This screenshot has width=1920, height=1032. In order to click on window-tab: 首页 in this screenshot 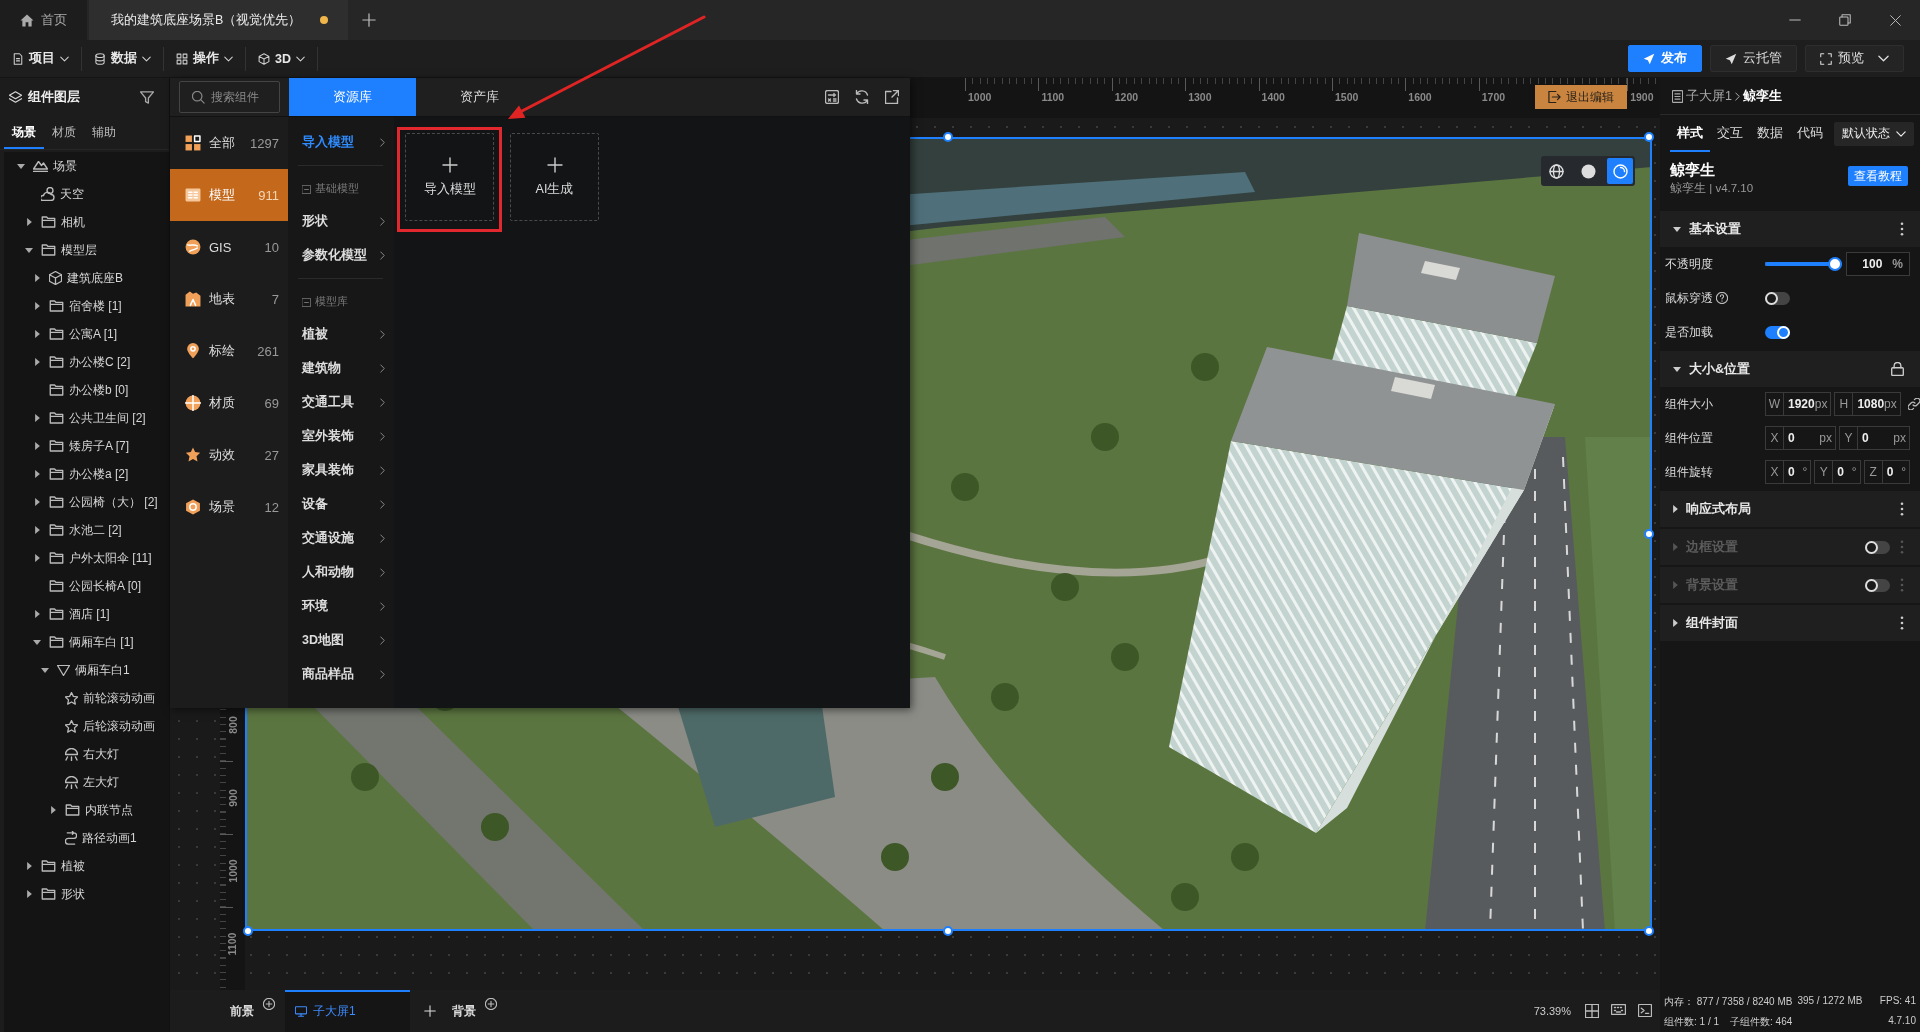, I will do `click(43, 20)`.